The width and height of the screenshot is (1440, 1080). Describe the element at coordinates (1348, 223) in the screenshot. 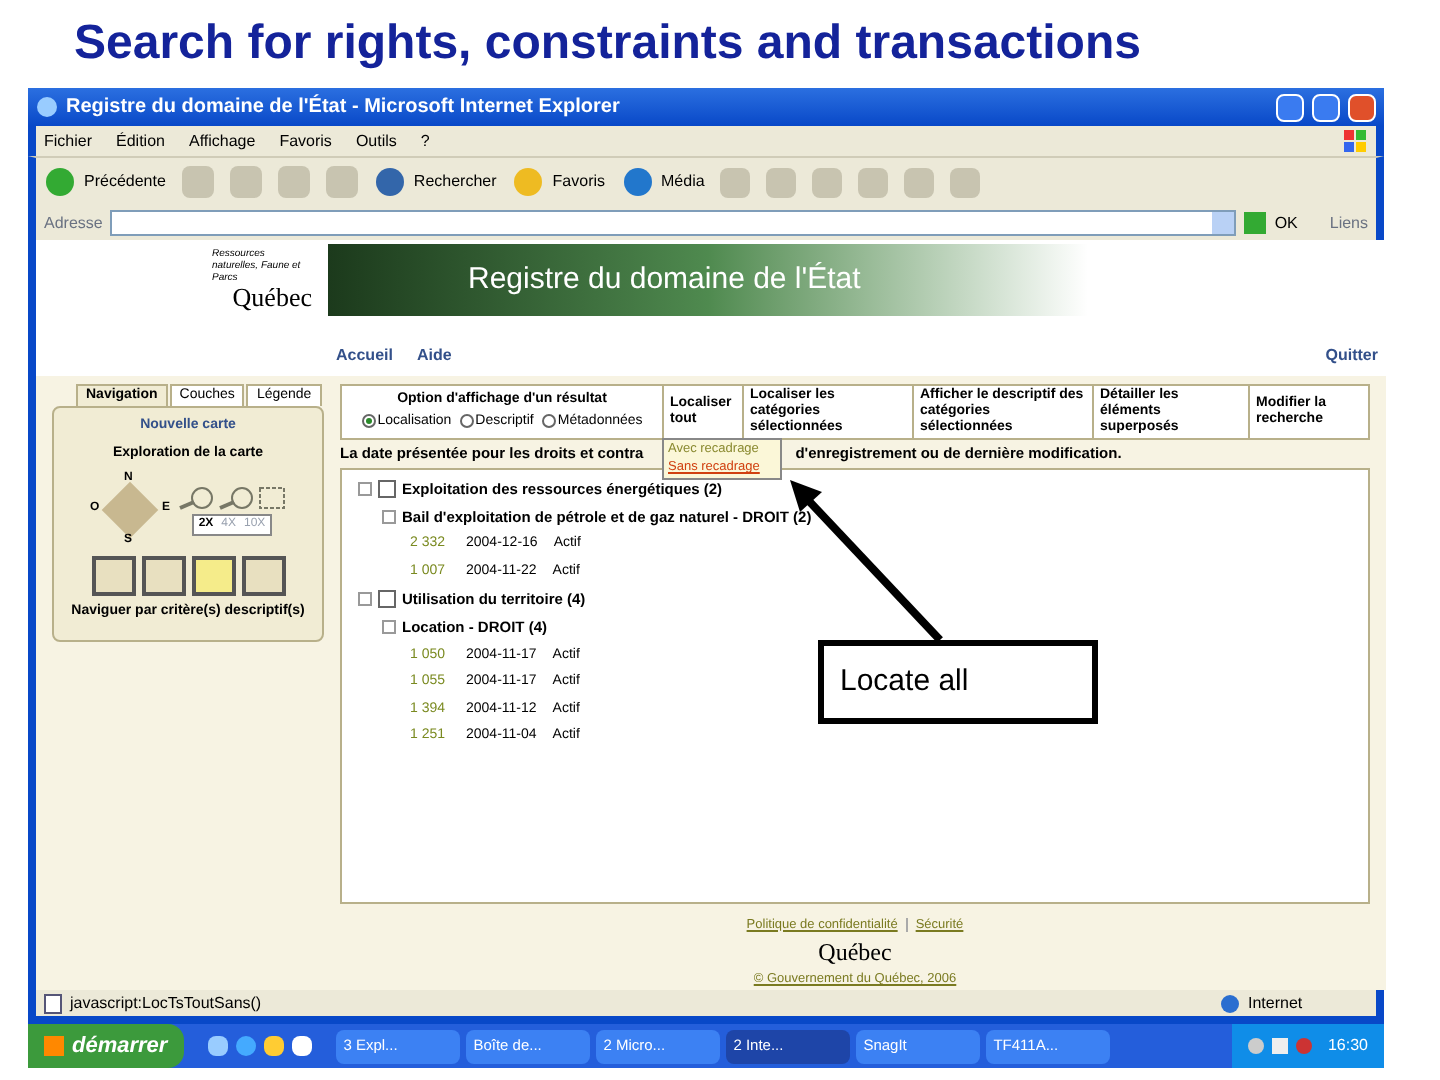

I see `links-label: Liens` at that location.